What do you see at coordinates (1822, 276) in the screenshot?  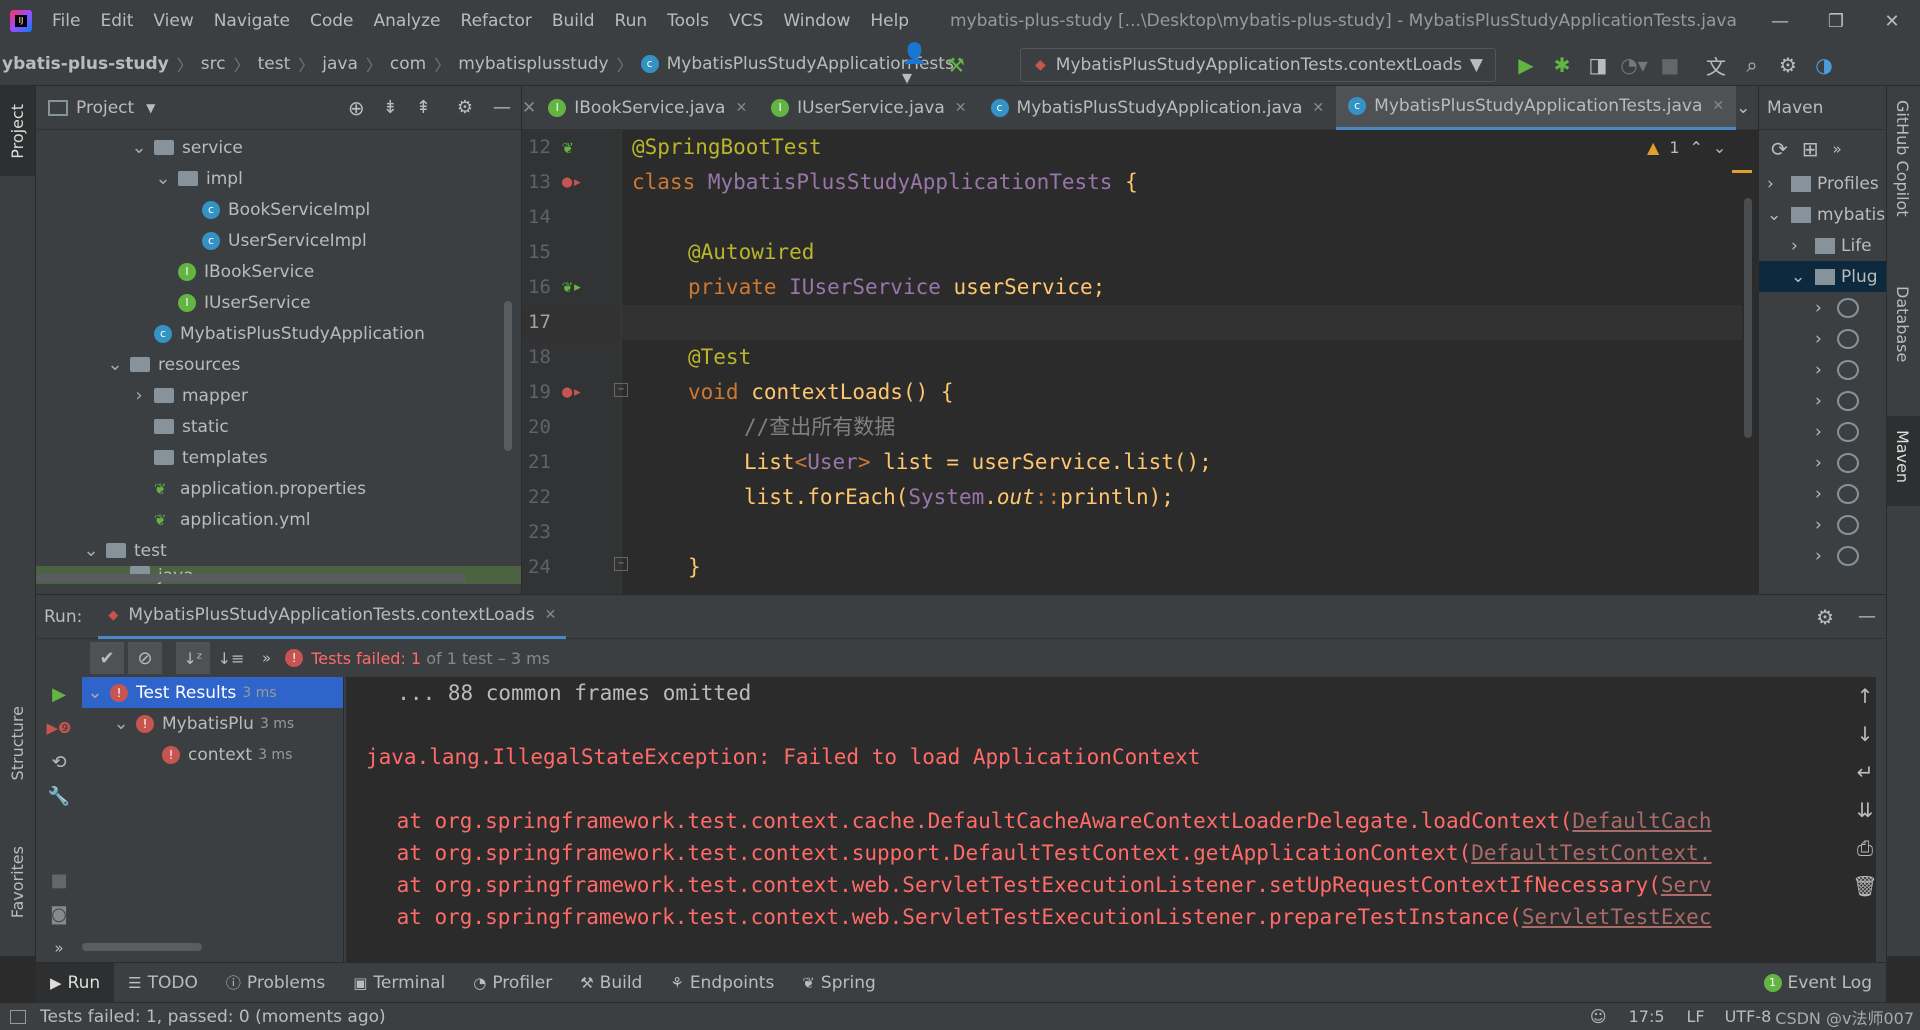 I see `maven-tree-item: ⌄ Plug` at bounding box center [1822, 276].